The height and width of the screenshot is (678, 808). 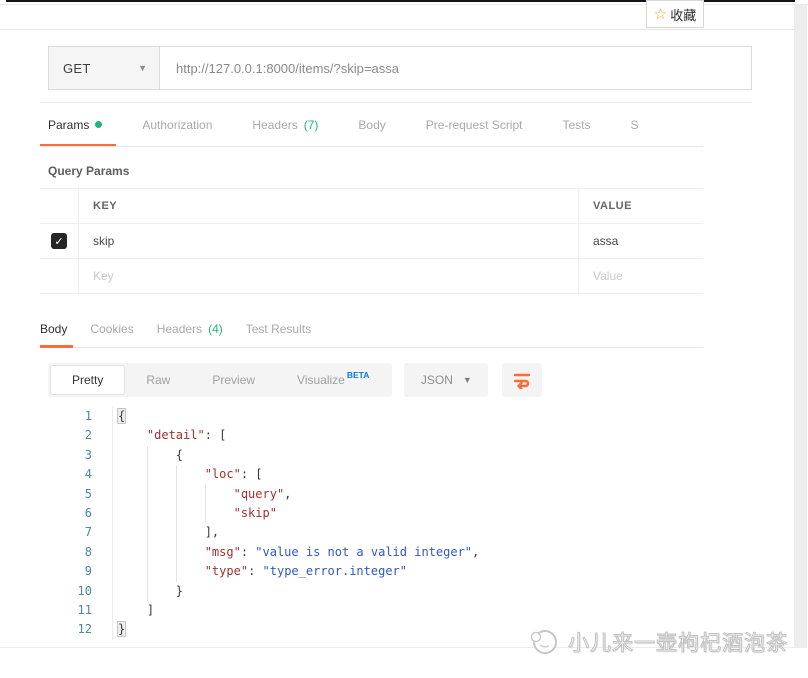 What do you see at coordinates (259, 493) in the screenshot?
I see `json-key: "query"` at bounding box center [259, 493].